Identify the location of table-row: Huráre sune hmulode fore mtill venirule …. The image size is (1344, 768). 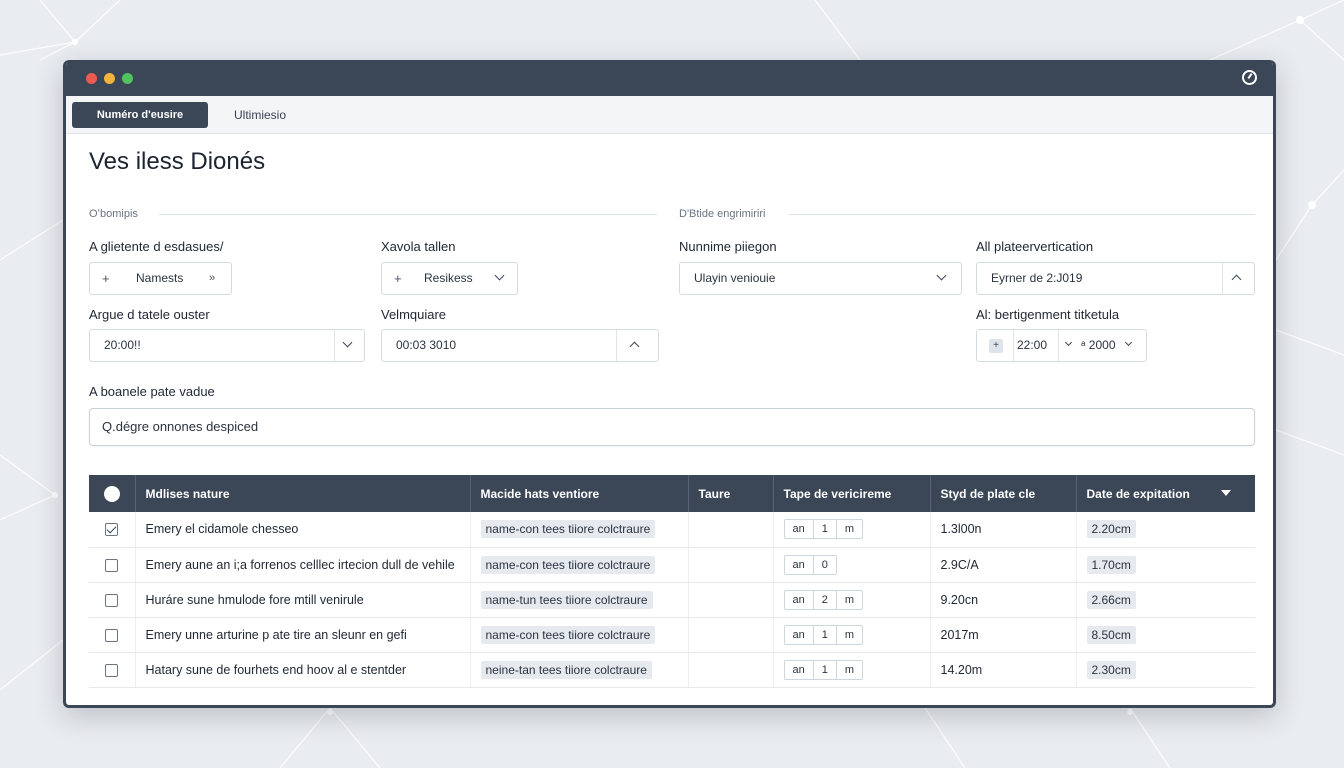
(672, 600).